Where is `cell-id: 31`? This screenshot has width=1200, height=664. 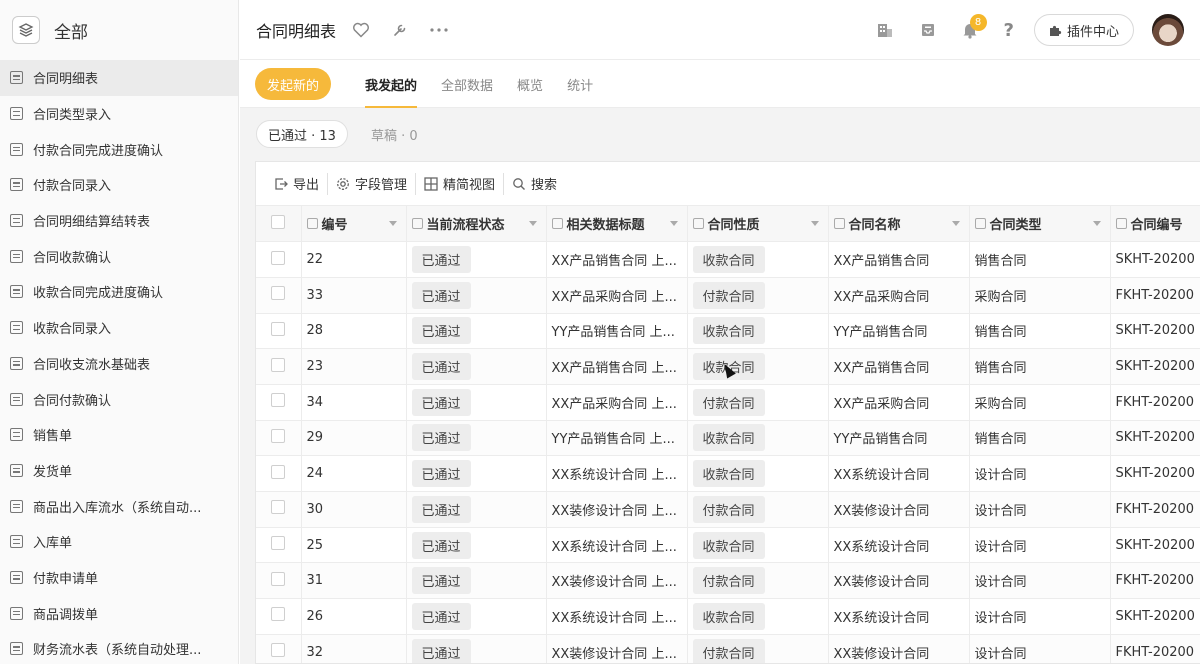 cell-id: 31 is located at coordinates (354, 581).